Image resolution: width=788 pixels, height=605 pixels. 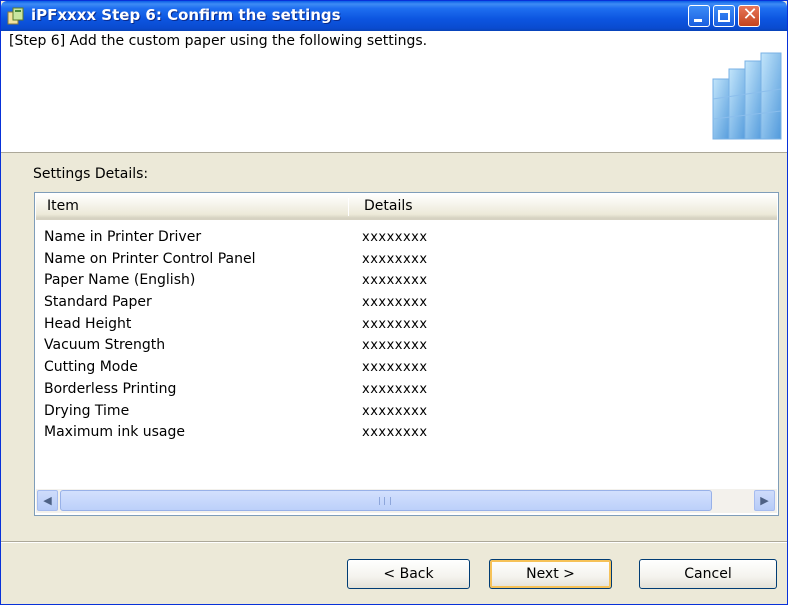 I want to click on chevron-right-icon: ▶, so click(x=764, y=500).